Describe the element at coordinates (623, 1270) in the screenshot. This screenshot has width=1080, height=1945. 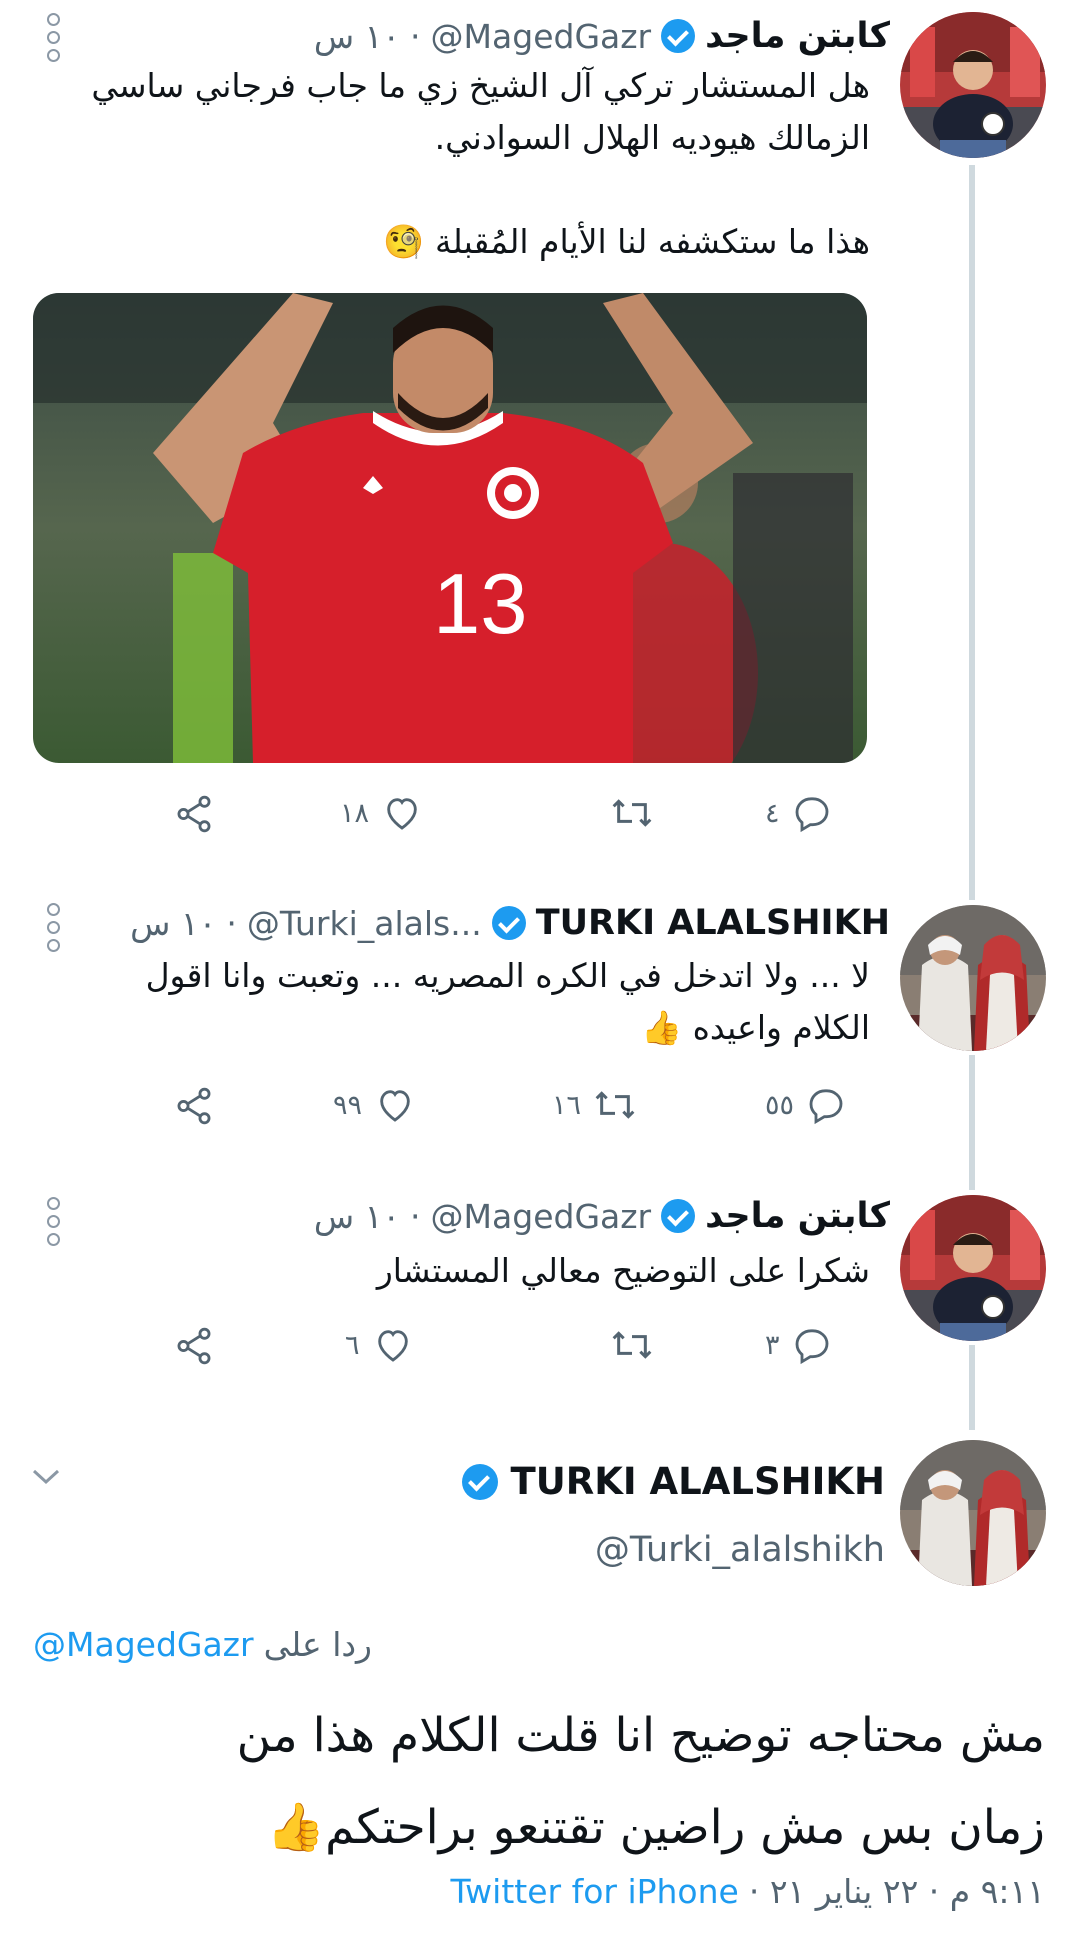
I see `tweet-text-line: شكرا على التوضيح معالي المستشار` at that location.